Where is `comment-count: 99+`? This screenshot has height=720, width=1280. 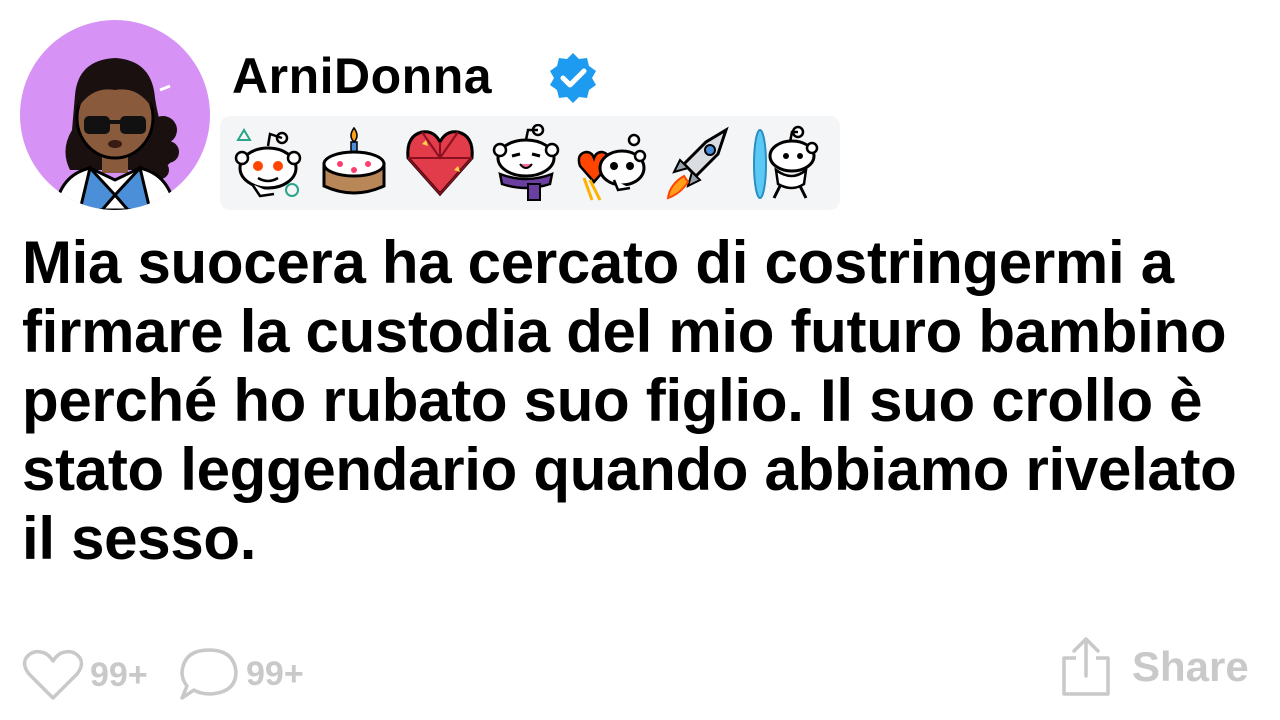
comment-count: 99+ is located at coordinates (275, 673).